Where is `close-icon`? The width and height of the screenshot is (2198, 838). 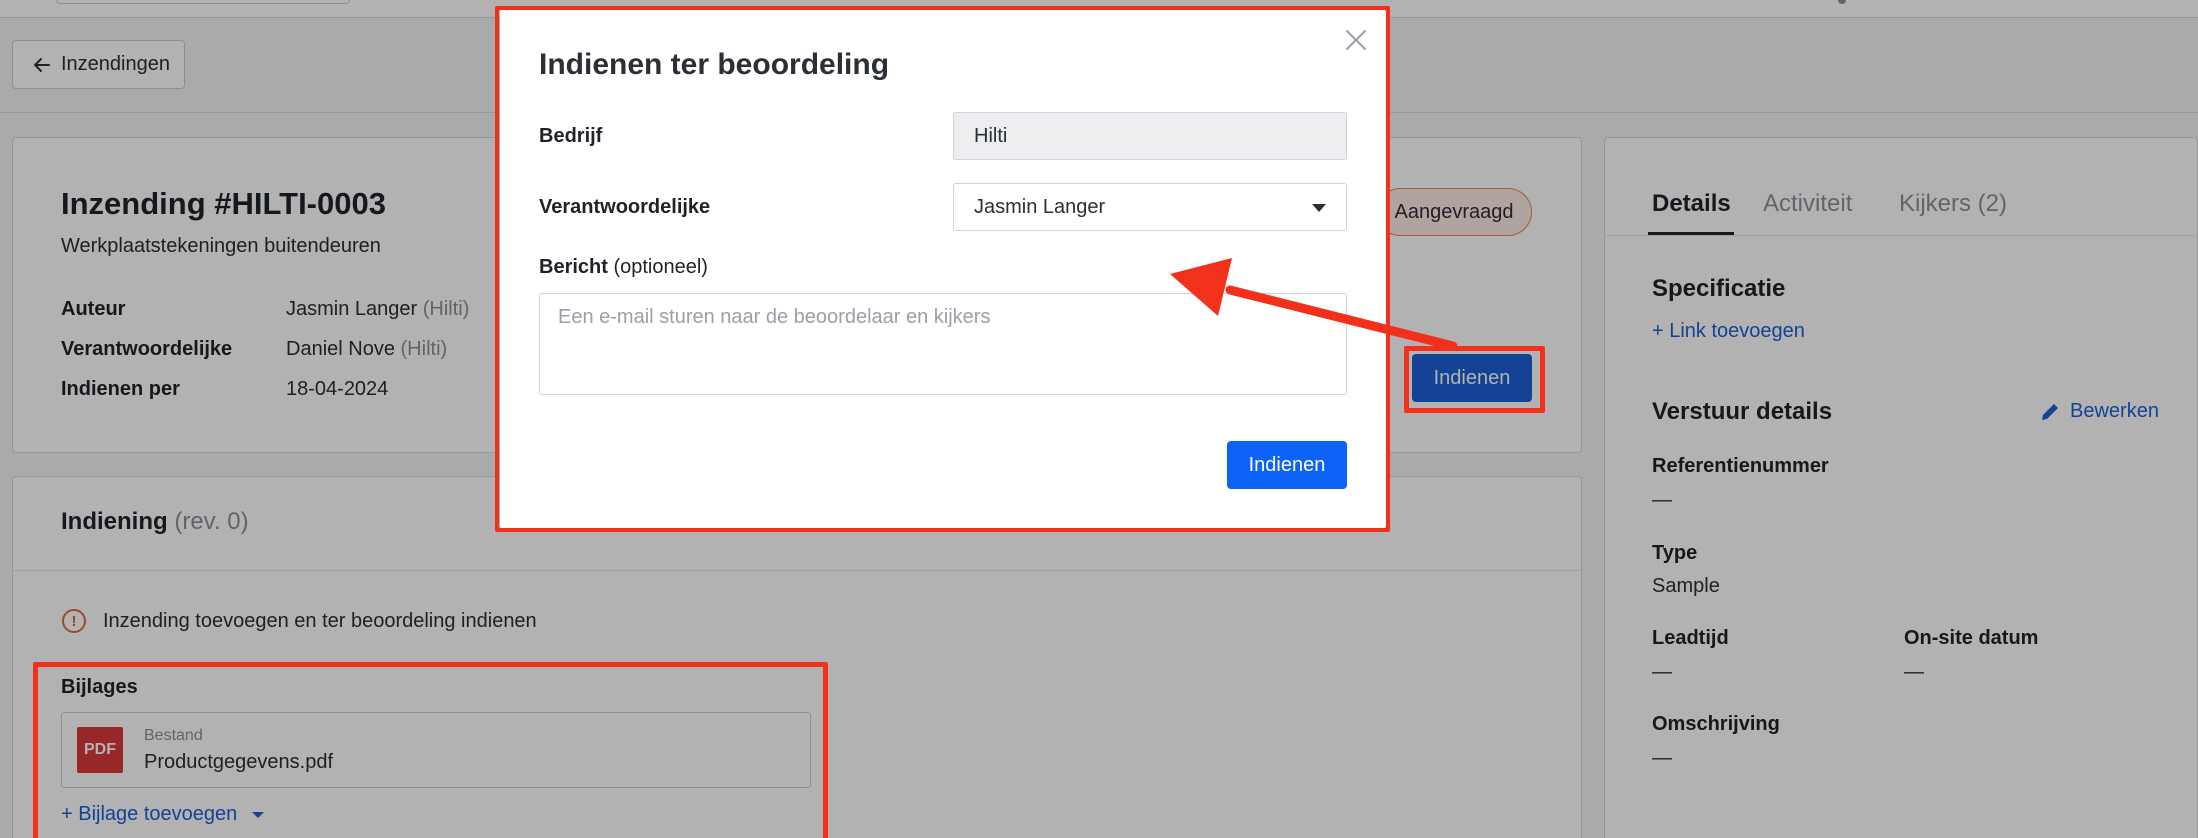 close-icon is located at coordinates (1356, 40).